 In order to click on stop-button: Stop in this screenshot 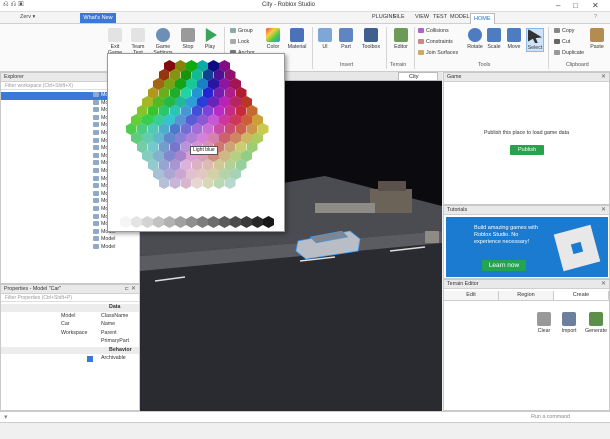, I will do `click(188, 39)`.